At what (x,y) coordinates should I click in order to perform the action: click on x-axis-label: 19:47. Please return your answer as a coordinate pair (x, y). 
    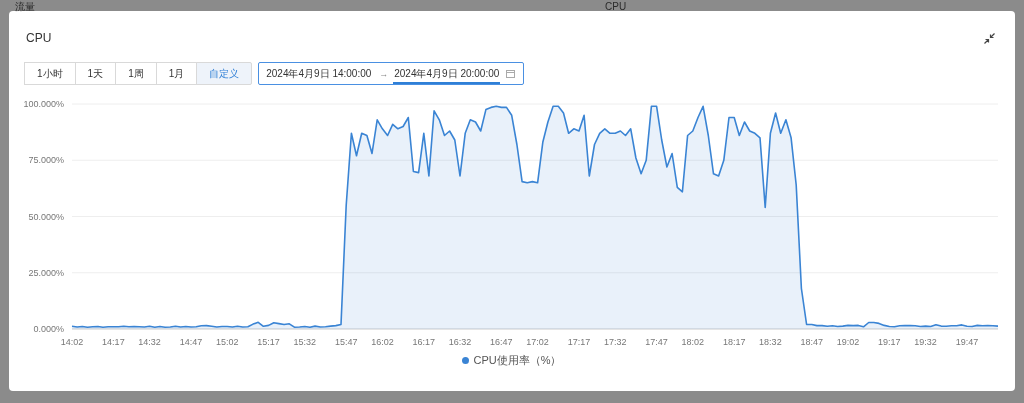
    Looking at the image, I should click on (967, 342).